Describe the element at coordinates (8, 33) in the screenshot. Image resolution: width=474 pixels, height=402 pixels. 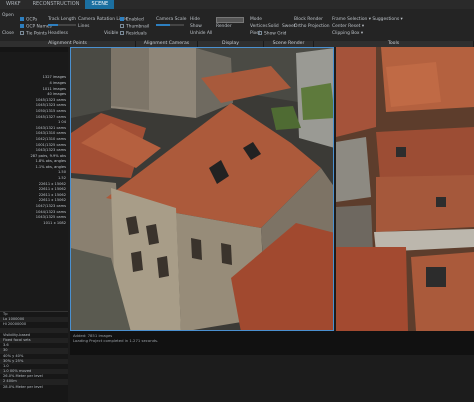
I see `close-project-button: Close` at that location.